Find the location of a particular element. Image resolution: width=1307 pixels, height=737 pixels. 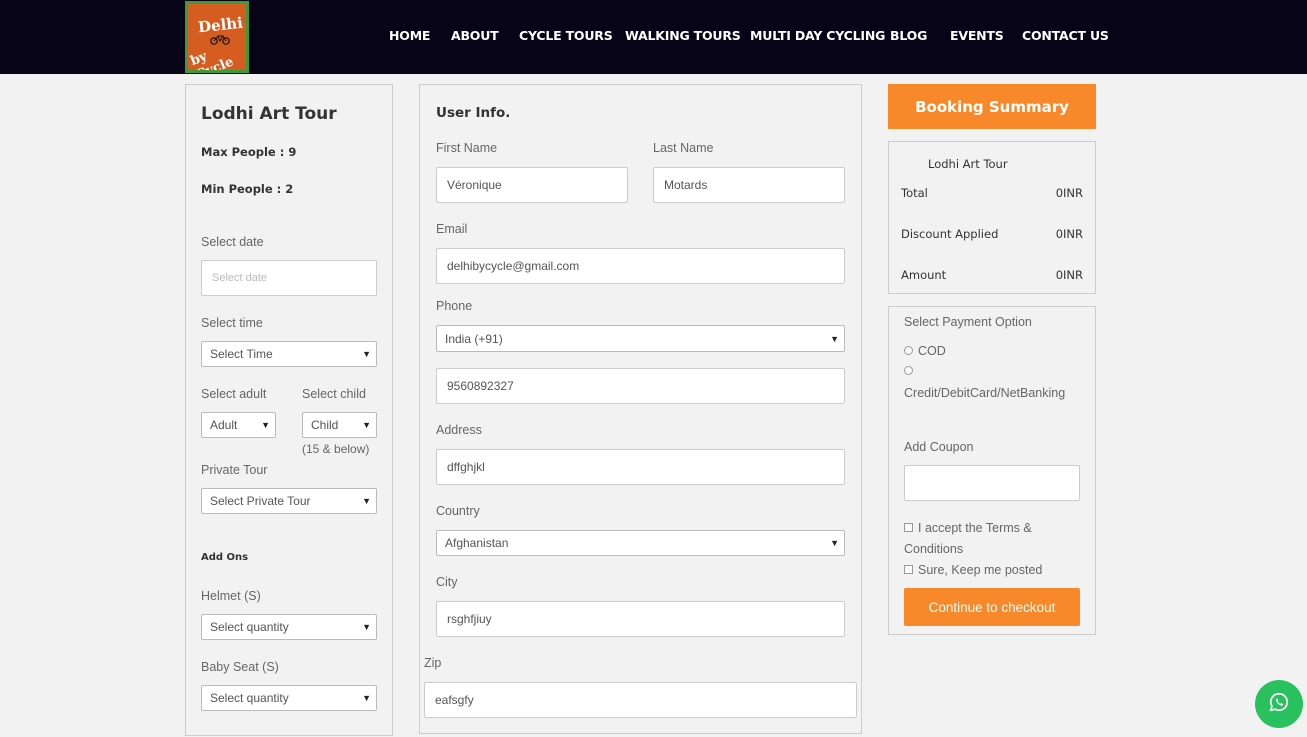

continue-to-checkout-button: Continue to checkout is located at coordinates (992, 607).